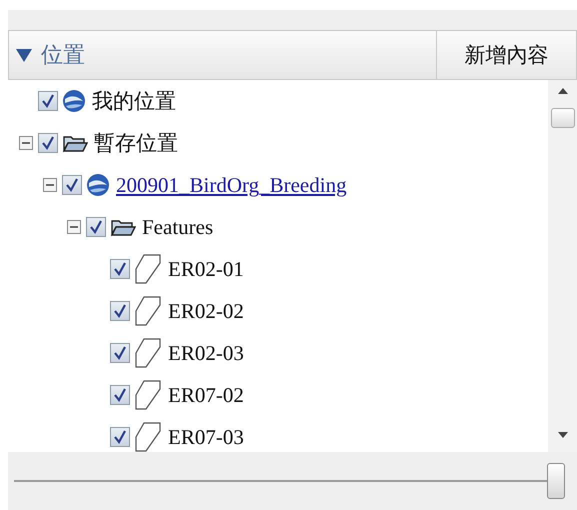 This screenshot has width=577, height=510. Describe the element at coordinates (563, 91) in the screenshot. I see `scroll-up-icon` at that location.